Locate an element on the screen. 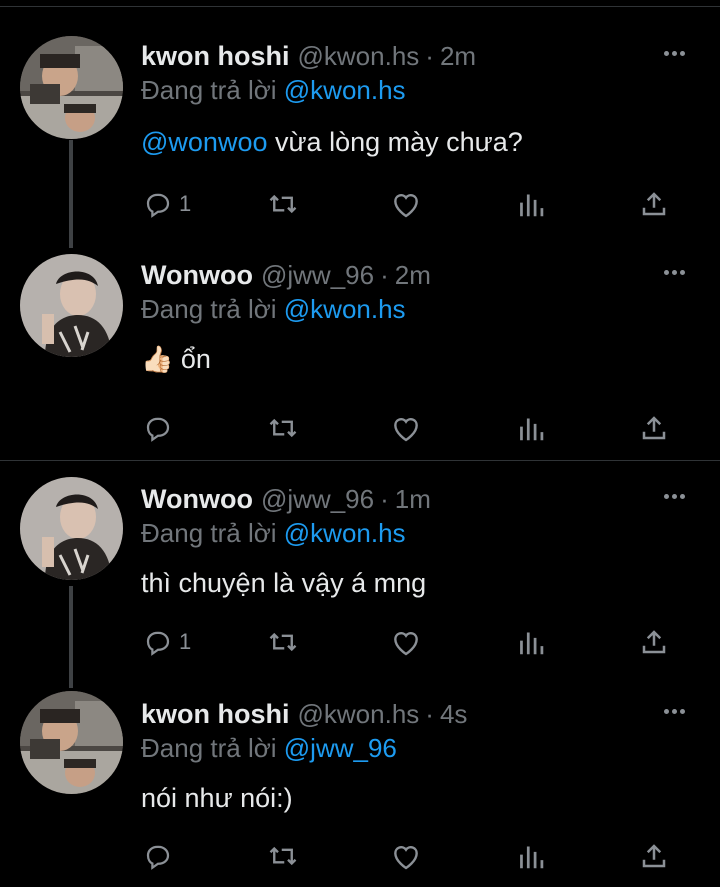  body-mention: @wonwoo is located at coordinates (204, 142).